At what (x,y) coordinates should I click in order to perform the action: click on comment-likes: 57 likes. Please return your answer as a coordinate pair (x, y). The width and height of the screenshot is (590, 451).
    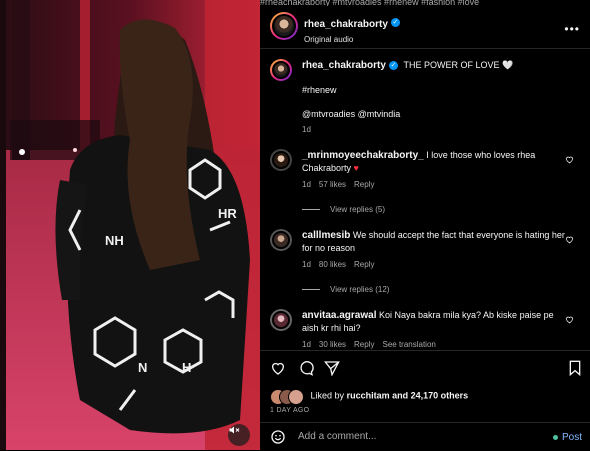
    Looking at the image, I should click on (332, 184).